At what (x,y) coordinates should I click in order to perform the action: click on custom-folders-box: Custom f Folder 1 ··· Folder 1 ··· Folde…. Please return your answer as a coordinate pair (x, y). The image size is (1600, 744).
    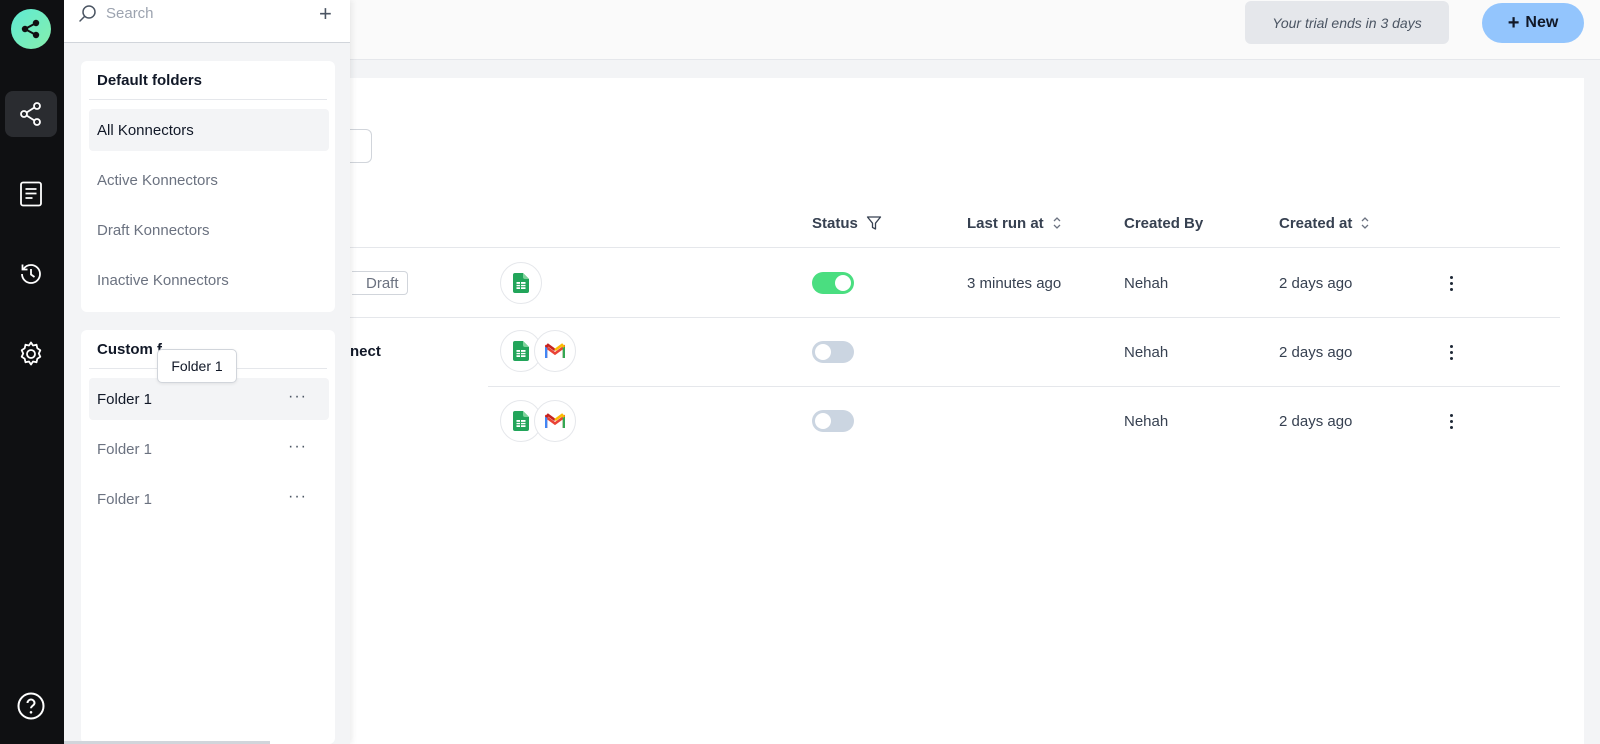
    Looking at the image, I should click on (208, 537).